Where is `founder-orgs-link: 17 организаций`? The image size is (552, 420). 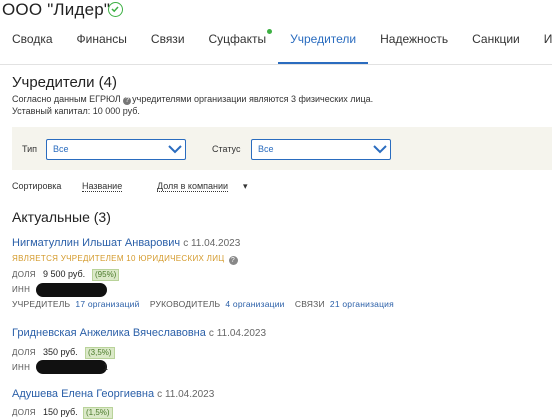 founder-orgs-link: 17 организаций is located at coordinates (107, 304).